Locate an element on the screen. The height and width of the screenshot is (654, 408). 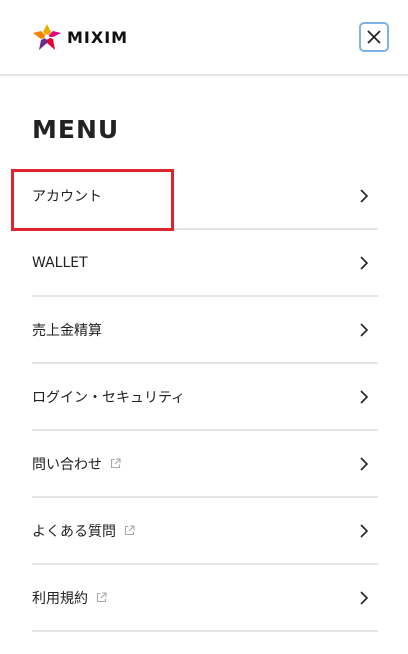
menu-item-label: よくある質問 is located at coordinates (74, 531).